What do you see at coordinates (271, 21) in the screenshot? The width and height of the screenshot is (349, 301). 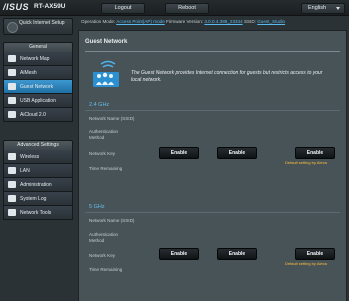 I see `ssid-link: Guest_Studio` at bounding box center [271, 21].